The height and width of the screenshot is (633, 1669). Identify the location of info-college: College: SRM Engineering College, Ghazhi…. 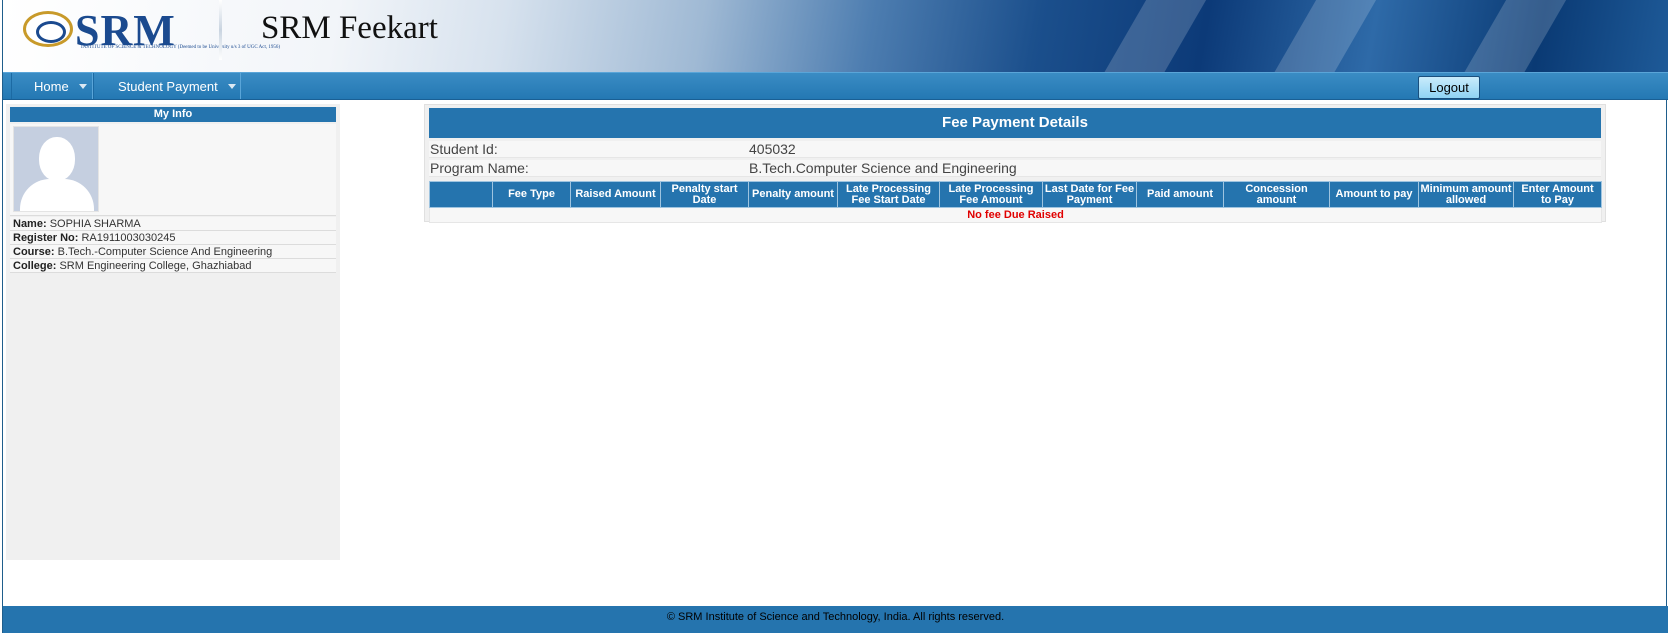
(173, 266).